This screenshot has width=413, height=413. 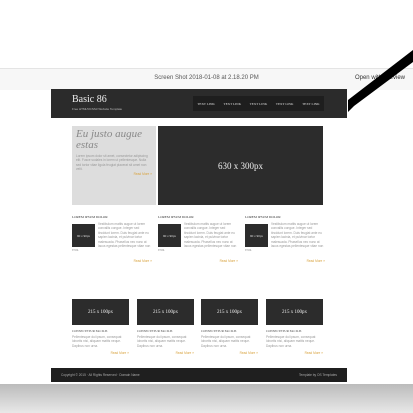 What do you see at coordinates (240, 165) in the screenshot?
I see `hero-image-placeholder: 630 x 300px` at bounding box center [240, 165].